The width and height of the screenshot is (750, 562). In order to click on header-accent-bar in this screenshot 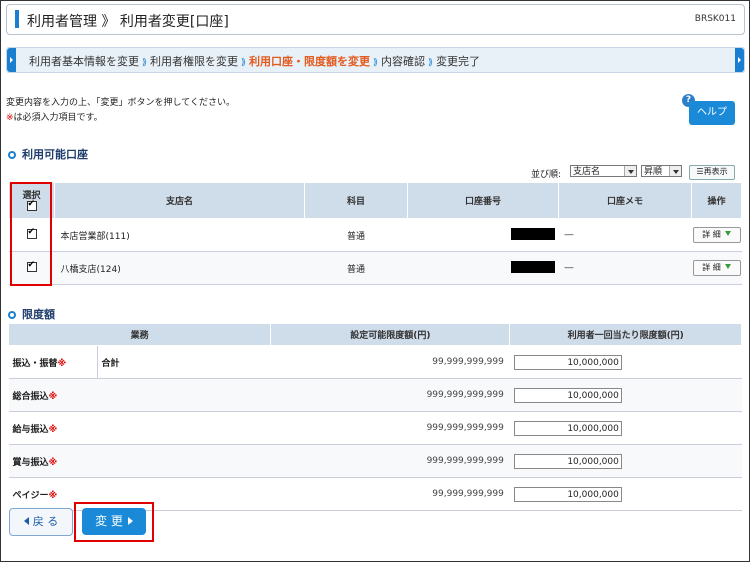, I will do `click(17, 19)`.